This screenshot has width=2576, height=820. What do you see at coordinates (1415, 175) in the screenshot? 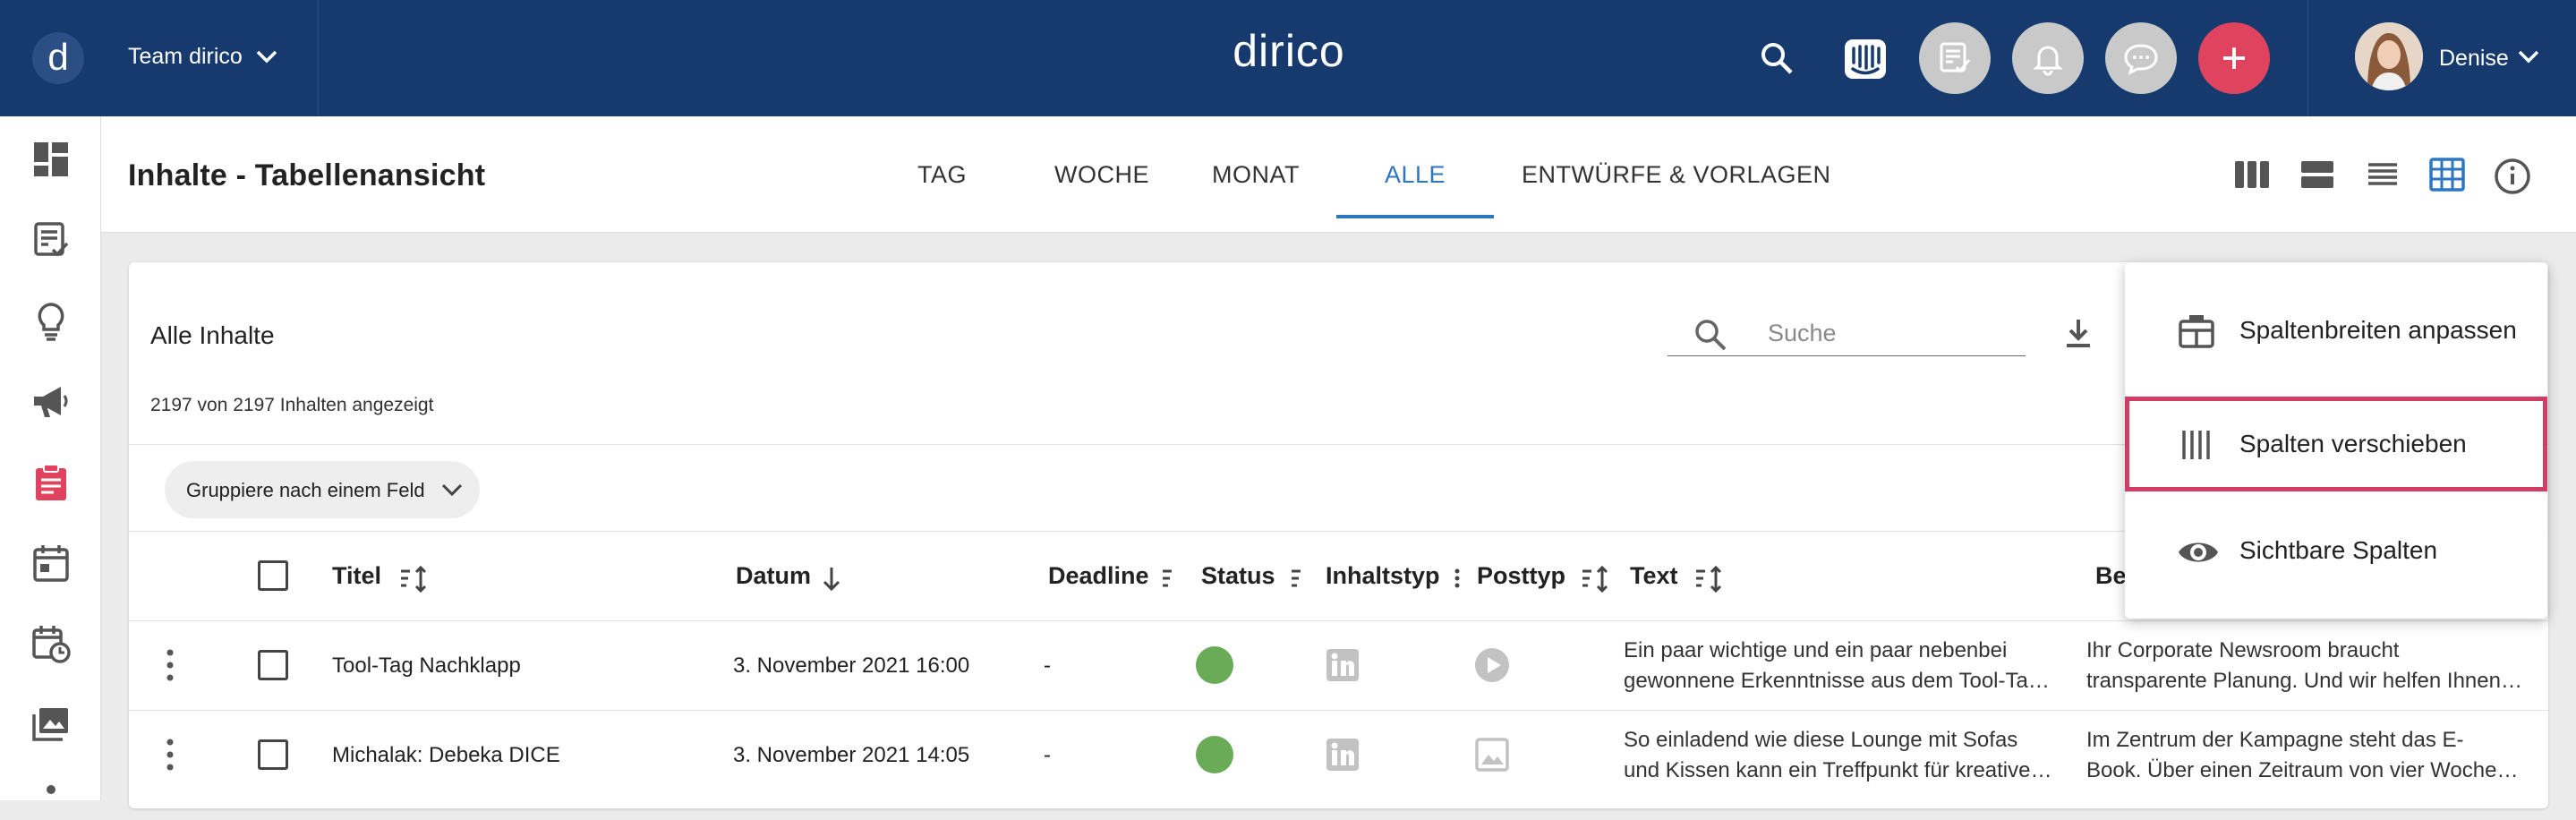
I see `tab-alle: ALLE` at bounding box center [1415, 175].